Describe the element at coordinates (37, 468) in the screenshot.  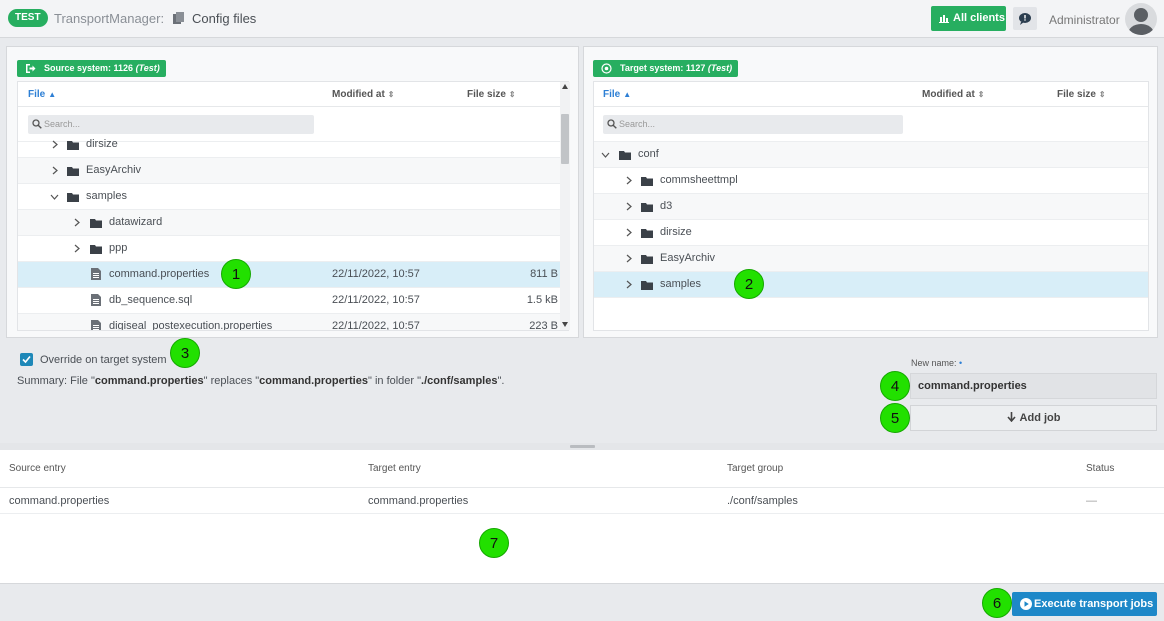
I see `column-source-entry: Source entry` at that location.